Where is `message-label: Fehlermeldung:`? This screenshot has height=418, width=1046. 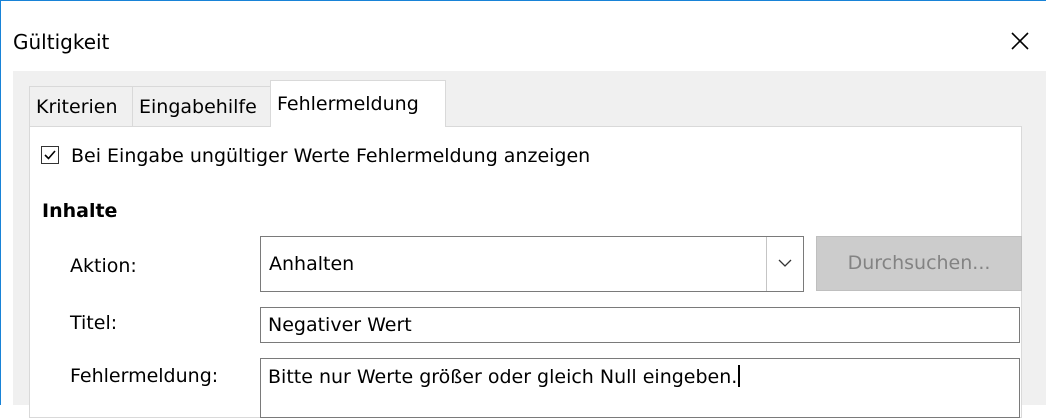
message-label: Fehlermeldung: is located at coordinates (144, 376).